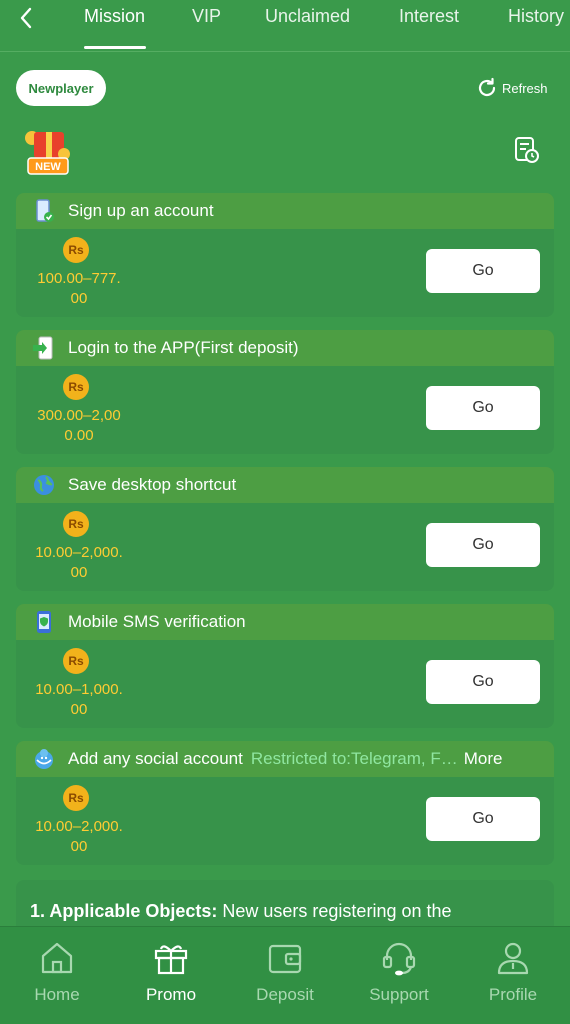  What do you see at coordinates (124, 911) in the screenshot?
I see `rules-heading: 1. Applicable Objects:` at bounding box center [124, 911].